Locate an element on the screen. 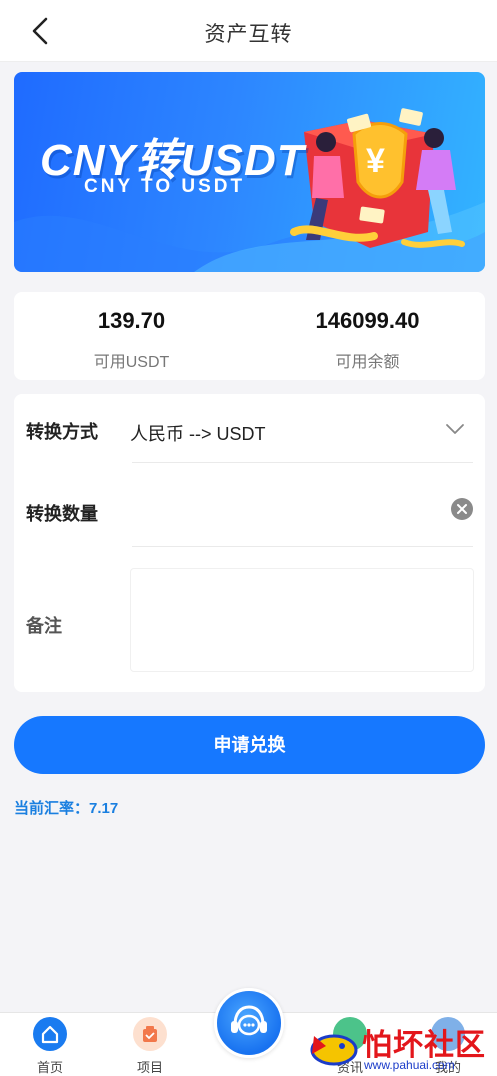 Image resolution: width=497 pixels, height=1076 pixels. cny-balance-value: 146099.40 is located at coordinates (367, 320).